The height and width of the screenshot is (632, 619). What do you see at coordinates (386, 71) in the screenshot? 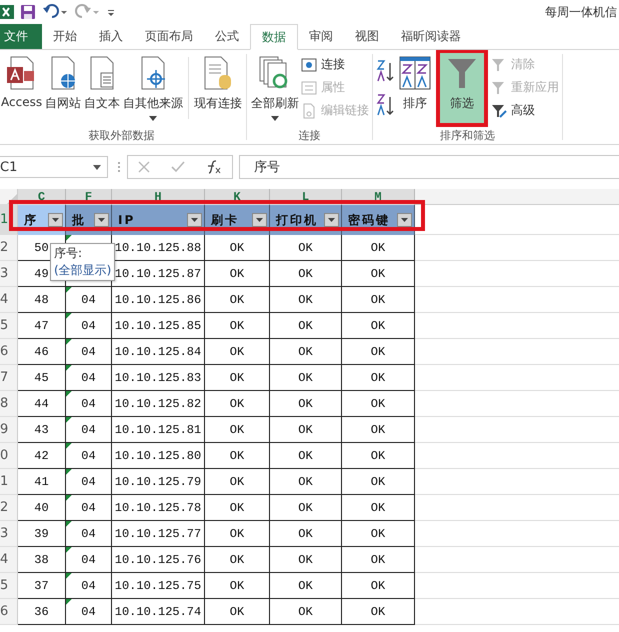
I see `sort-ascending-icon` at bounding box center [386, 71].